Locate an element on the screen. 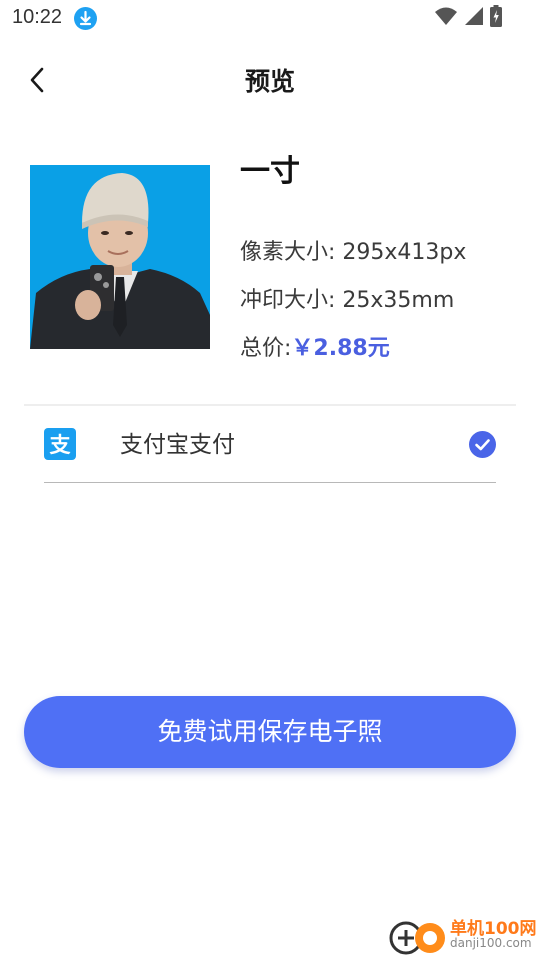 The width and height of the screenshot is (540, 960). watermark-url: danji100.com is located at coordinates (491, 943).